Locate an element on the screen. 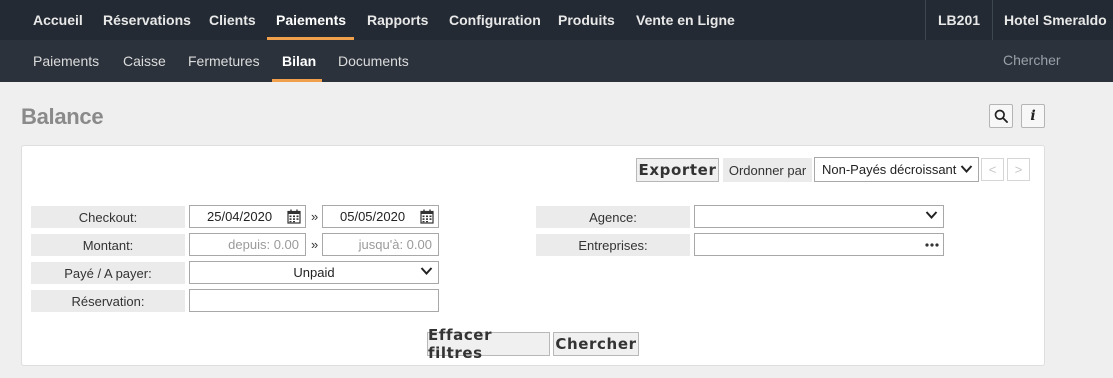 This screenshot has width=1113, height=378. checkout-to-field: 05/05/2020 is located at coordinates (380, 216).